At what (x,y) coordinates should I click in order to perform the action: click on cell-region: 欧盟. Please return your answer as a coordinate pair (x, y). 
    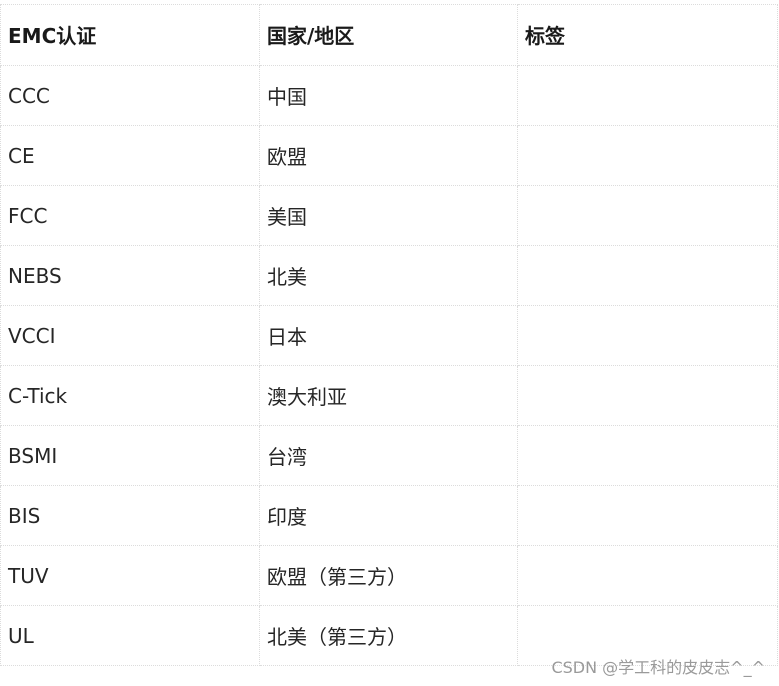
    Looking at the image, I should click on (388, 155).